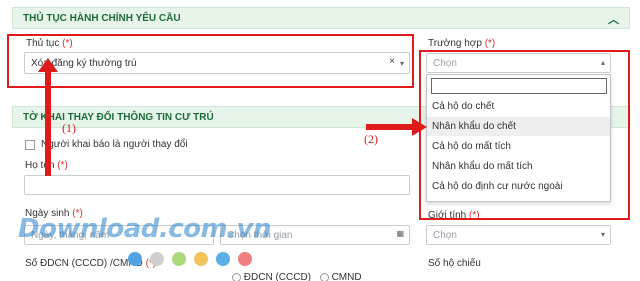 The image size is (640, 281). I want to click on declarant-checkbox-label: Người khai báo là người thay đổi, so click(114, 144).